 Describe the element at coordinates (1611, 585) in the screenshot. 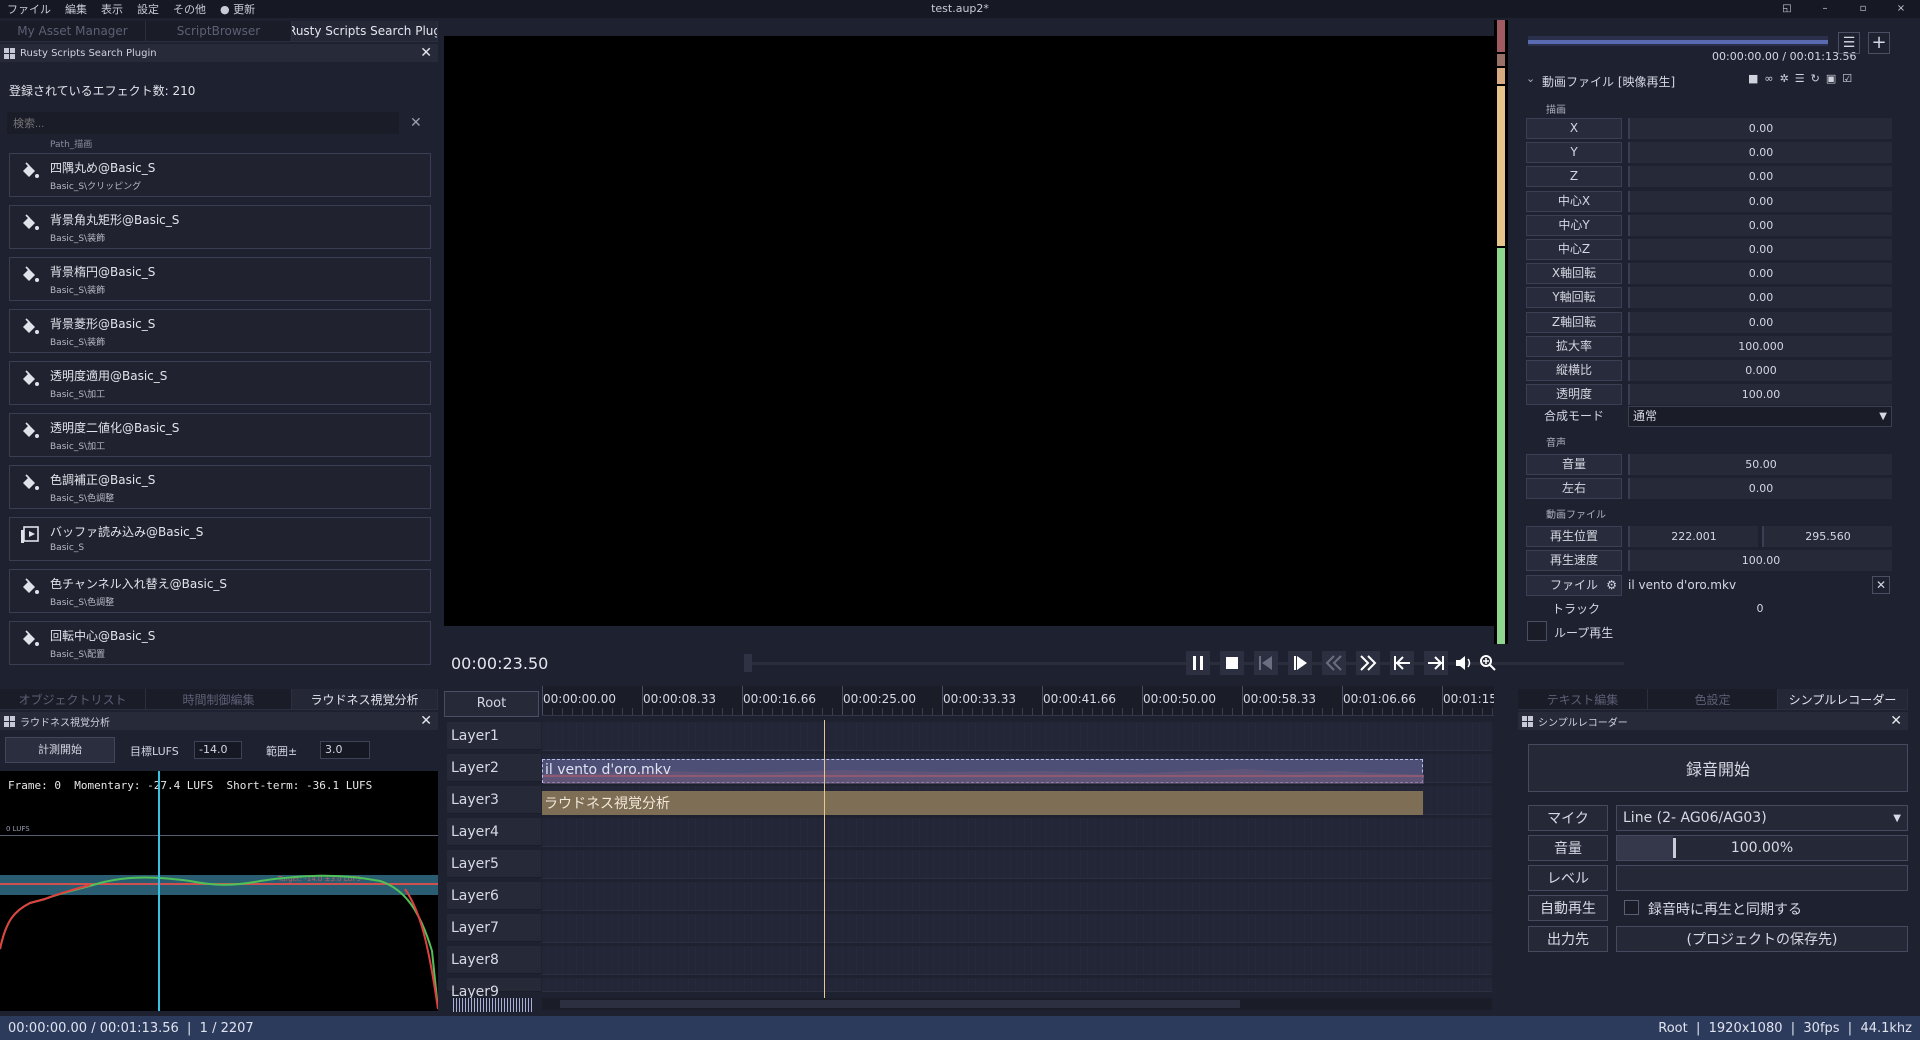

I see `gear-icon: ⚙` at that location.